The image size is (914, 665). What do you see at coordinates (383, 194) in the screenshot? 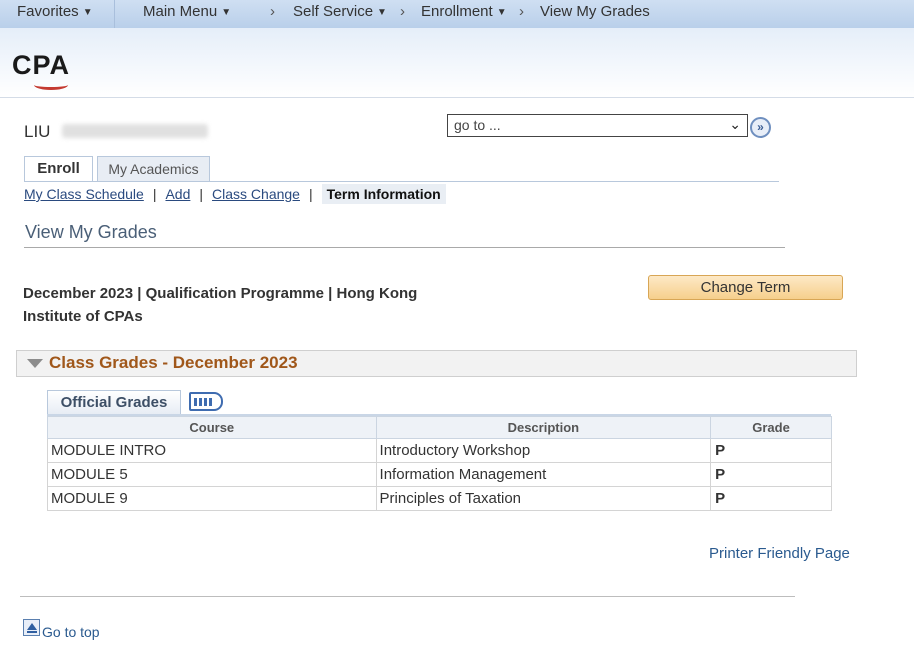
I see `subnav-current-term-information: Term Information` at bounding box center [383, 194].